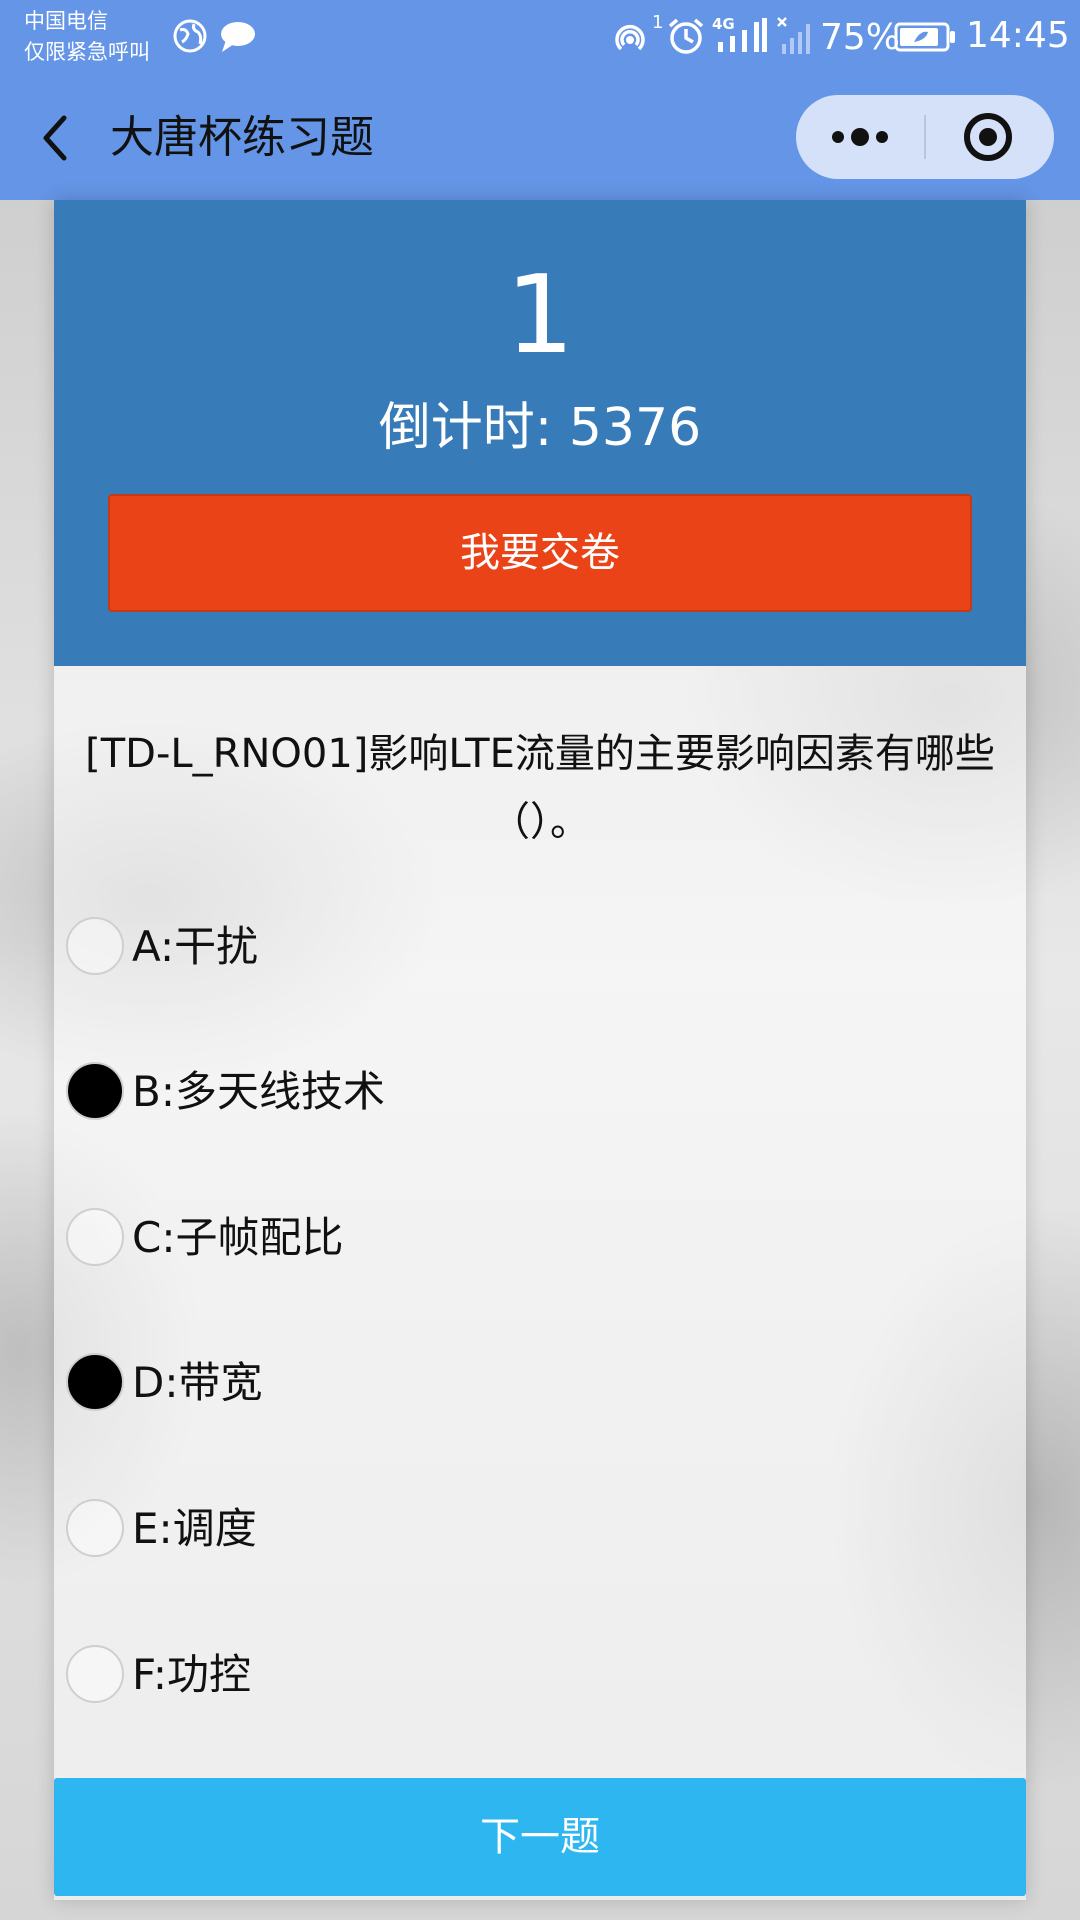  What do you see at coordinates (516, 1675) in the screenshot?
I see `option-f: F:功控` at bounding box center [516, 1675].